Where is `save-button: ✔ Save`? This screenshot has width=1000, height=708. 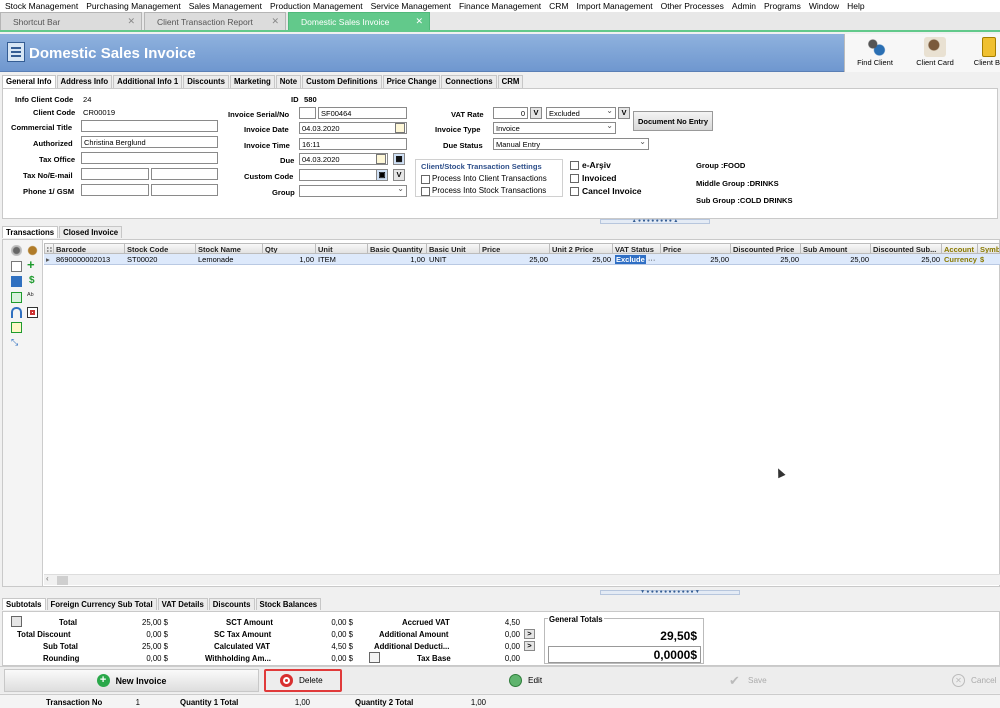
save-button: ✔ Save is located at coordinates (769, 680).